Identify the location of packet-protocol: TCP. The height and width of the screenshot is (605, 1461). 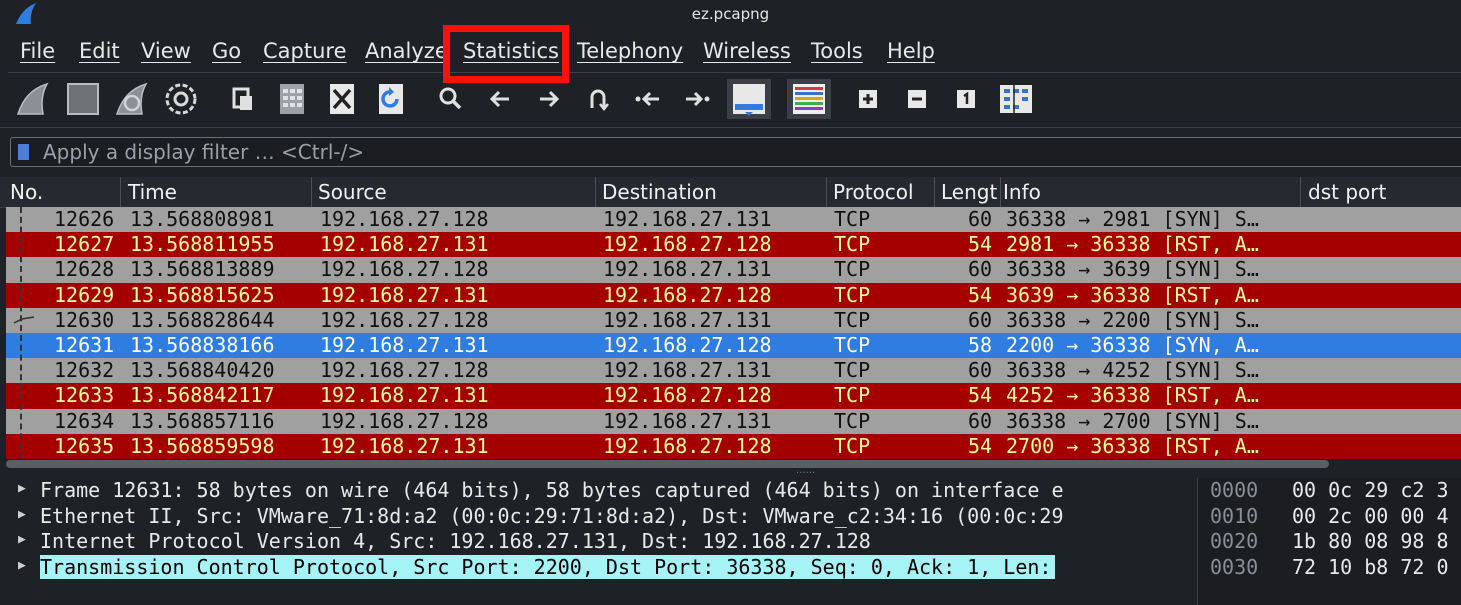
(852, 294).